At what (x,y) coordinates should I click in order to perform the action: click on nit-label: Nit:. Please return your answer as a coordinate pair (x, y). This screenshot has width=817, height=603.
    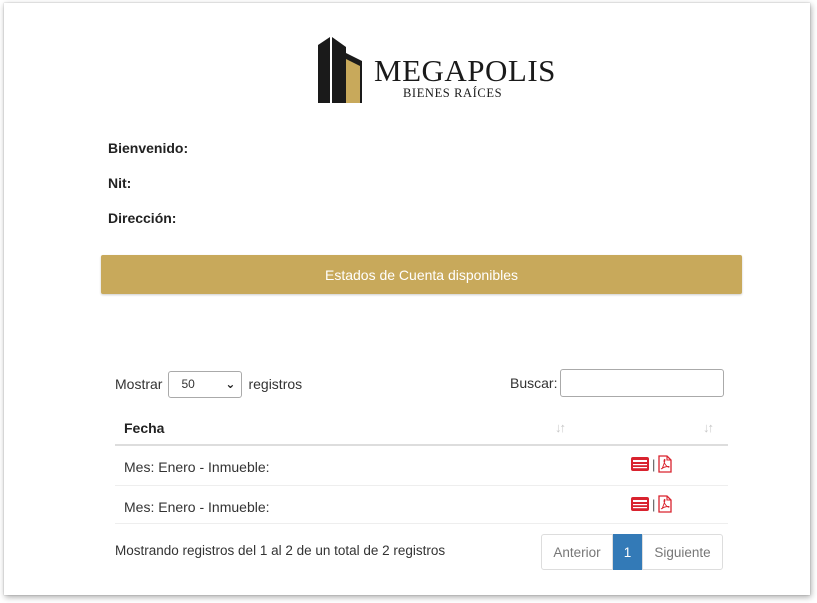
    Looking at the image, I should click on (120, 183).